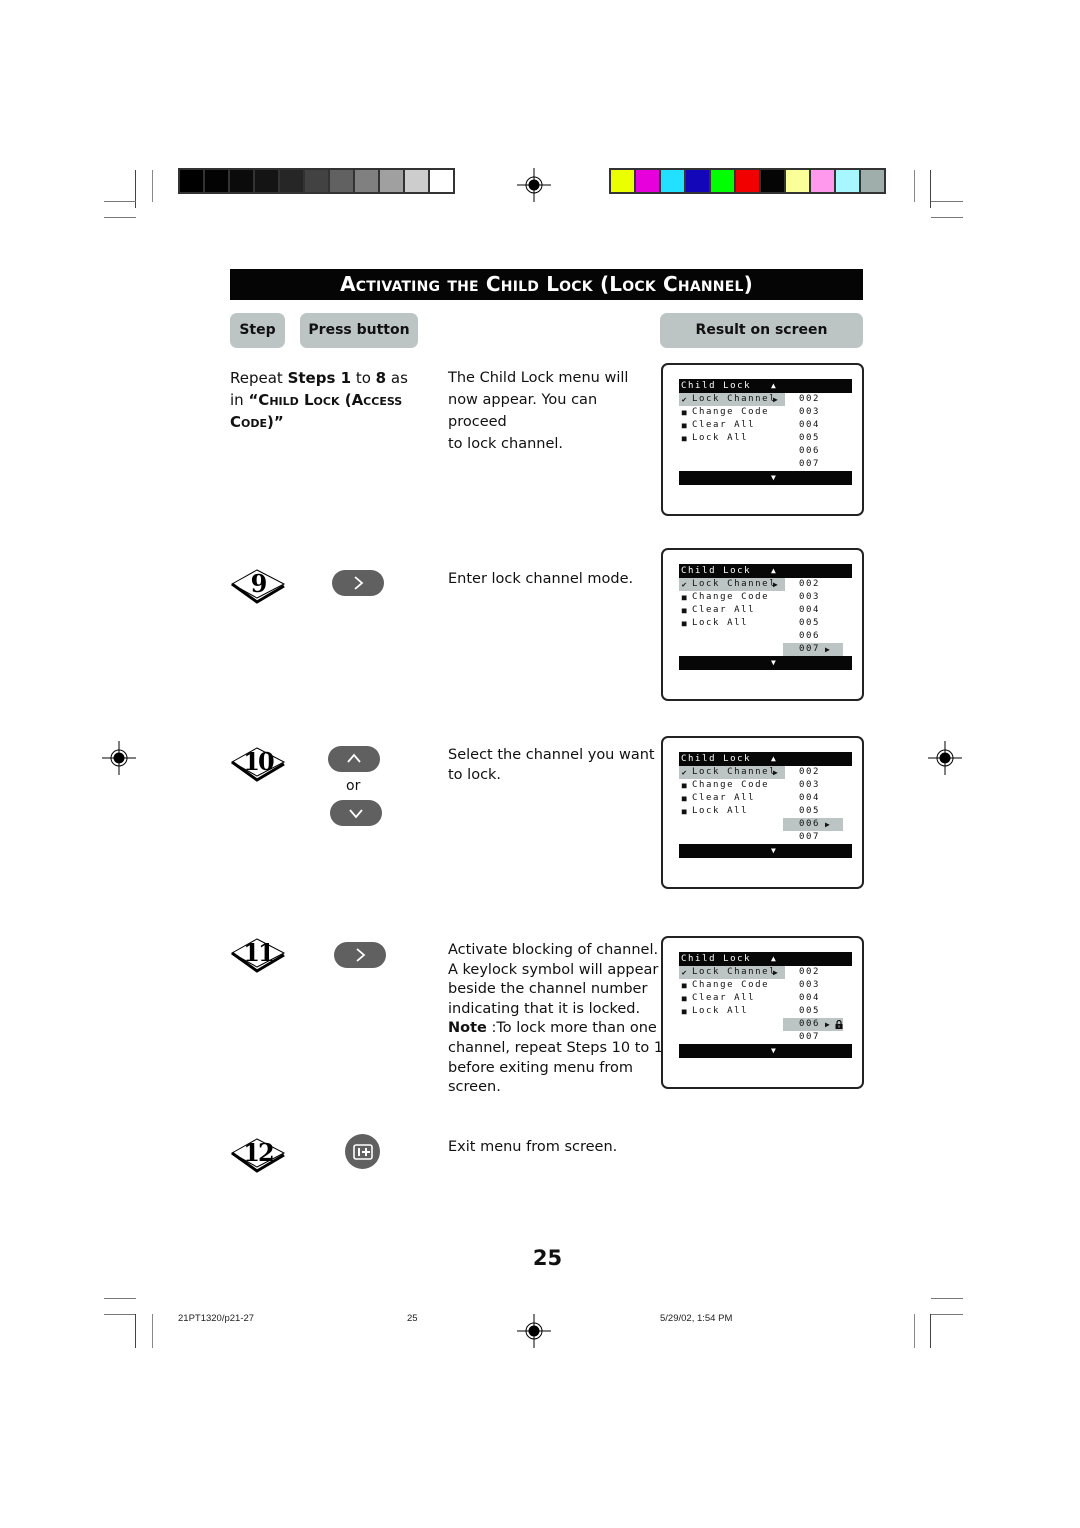 Image resolution: width=1080 pixels, height=1528 pixels. I want to click on or-label: or, so click(353, 786).